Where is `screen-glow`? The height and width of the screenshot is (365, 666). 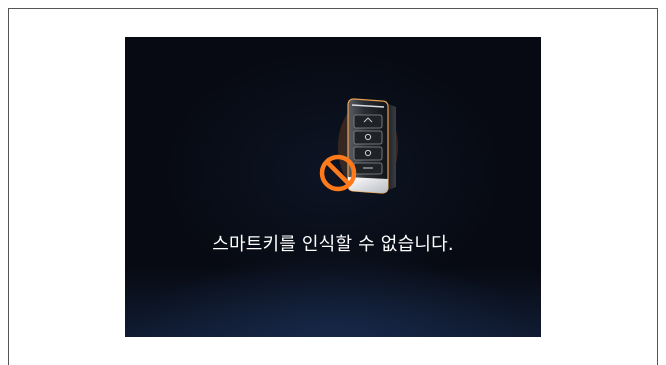
screen-glow is located at coordinates (333, 302).